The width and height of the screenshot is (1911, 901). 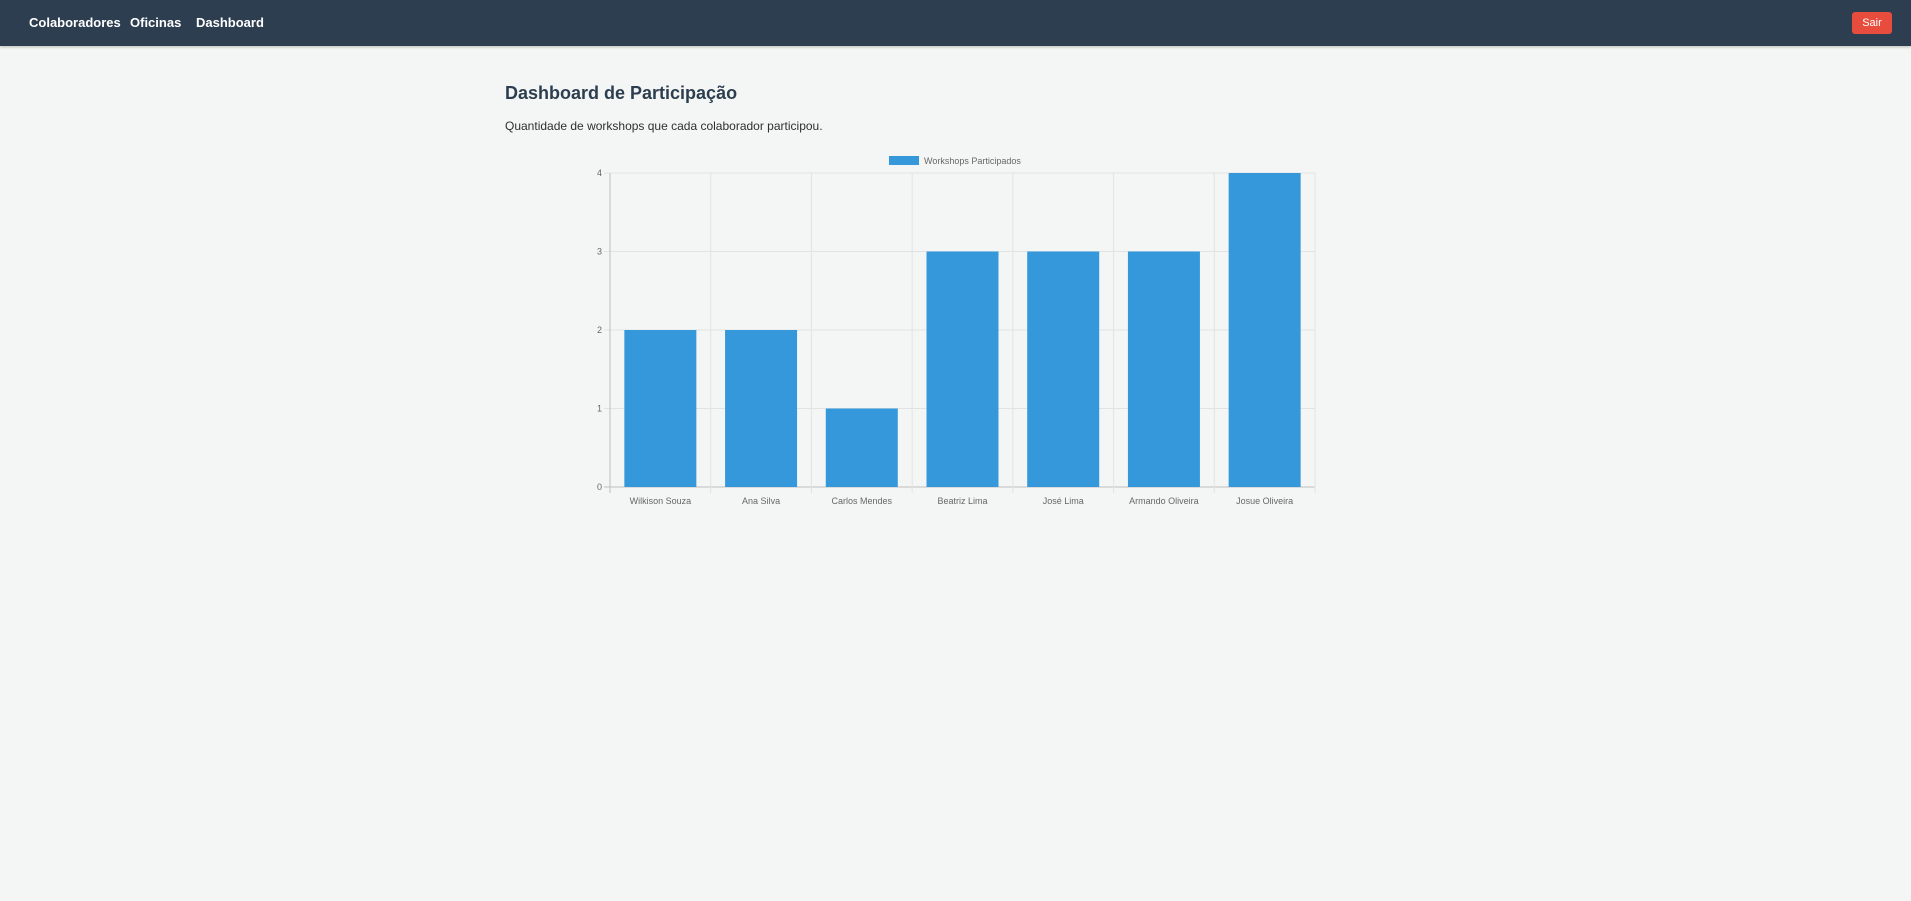 I want to click on x-tick-label: Josue Oliveira, so click(x=1264, y=501).